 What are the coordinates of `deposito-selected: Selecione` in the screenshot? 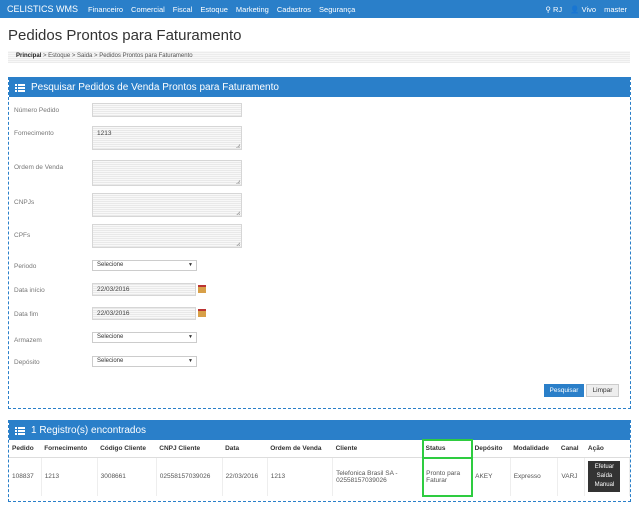 It's located at (110, 361).